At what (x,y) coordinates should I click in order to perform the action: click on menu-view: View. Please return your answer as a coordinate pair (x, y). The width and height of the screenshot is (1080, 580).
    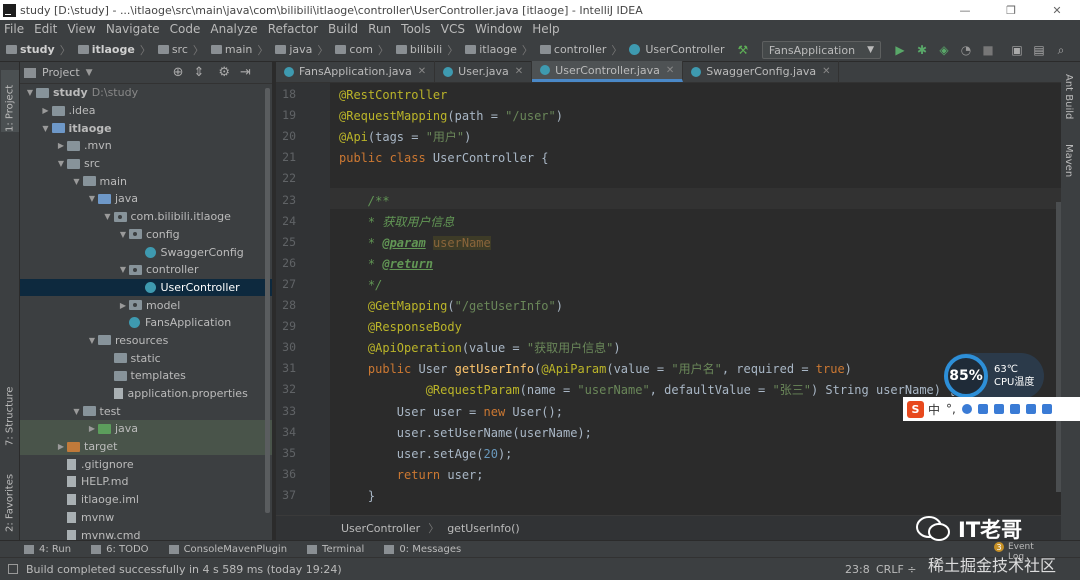
    Looking at the image, I should click on (81, 29).